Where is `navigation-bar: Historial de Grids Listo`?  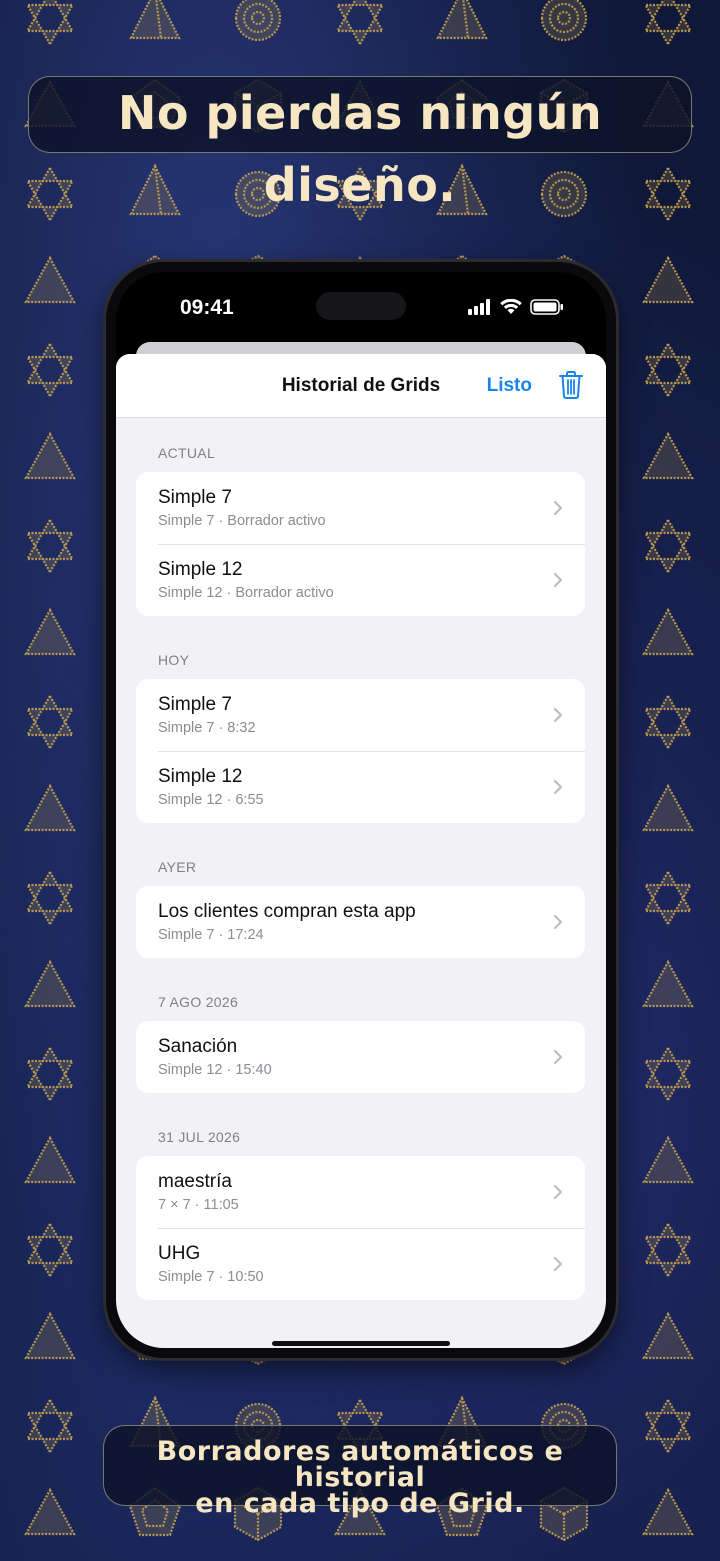 navigation-bar: Historial de Grids Listo is located at coordinates (361, 386).